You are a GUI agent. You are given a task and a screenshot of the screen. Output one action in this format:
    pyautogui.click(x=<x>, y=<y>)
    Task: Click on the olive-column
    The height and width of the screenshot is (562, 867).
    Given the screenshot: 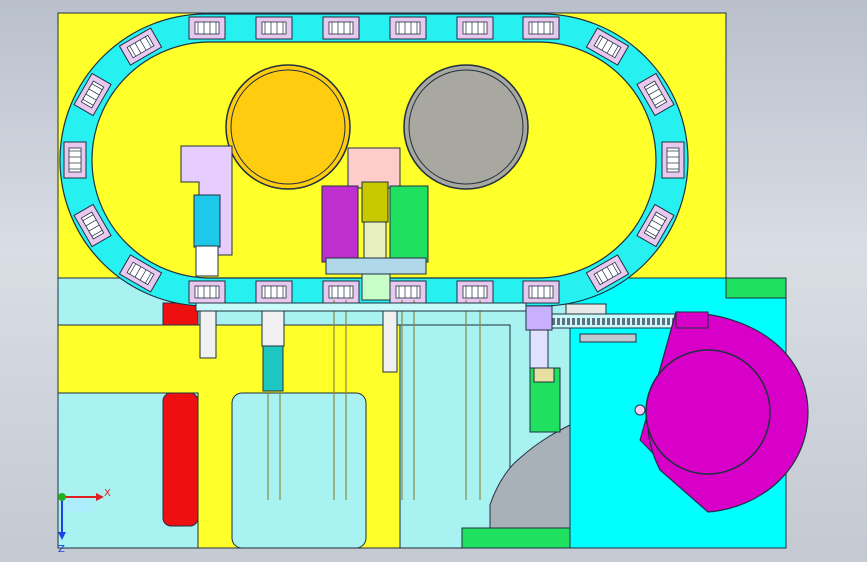 What is the action you would take?
    pyautogui.click(x=375, y=202)
    